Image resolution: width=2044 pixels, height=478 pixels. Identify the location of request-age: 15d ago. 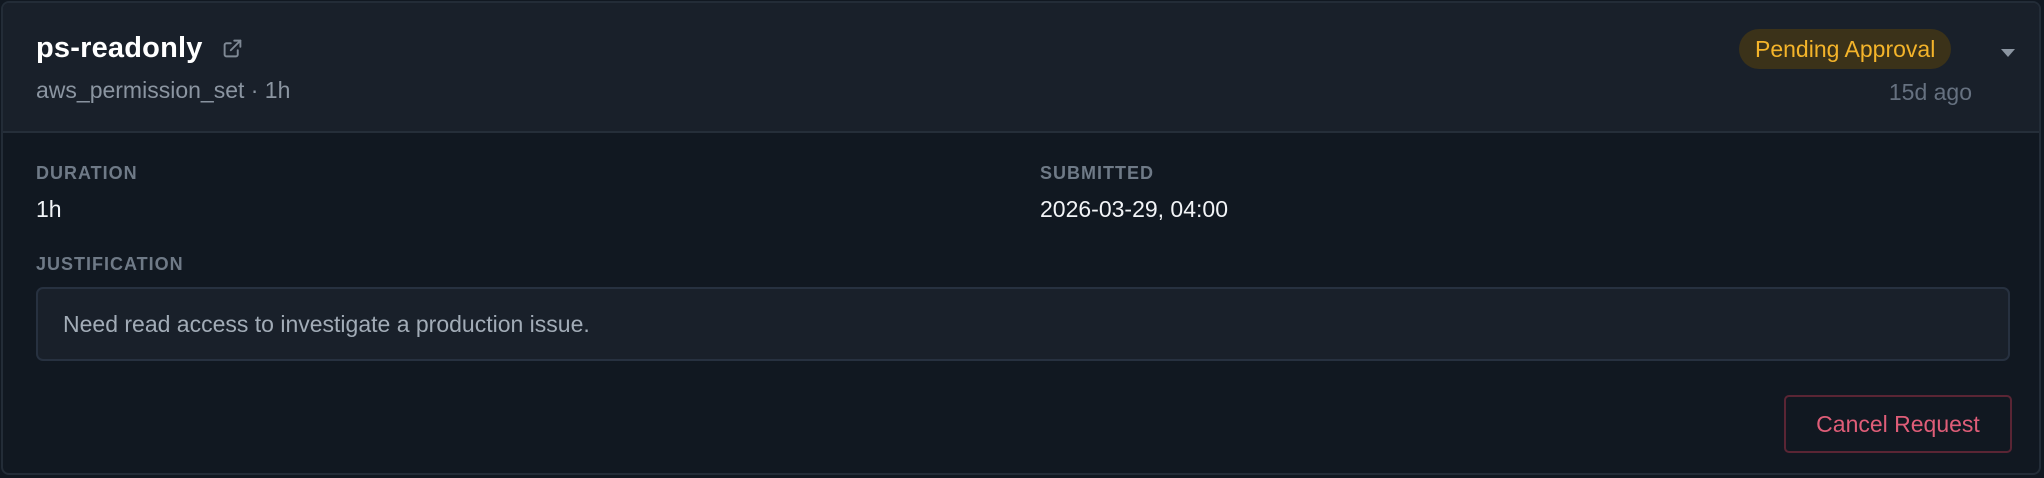
(1930, 92).